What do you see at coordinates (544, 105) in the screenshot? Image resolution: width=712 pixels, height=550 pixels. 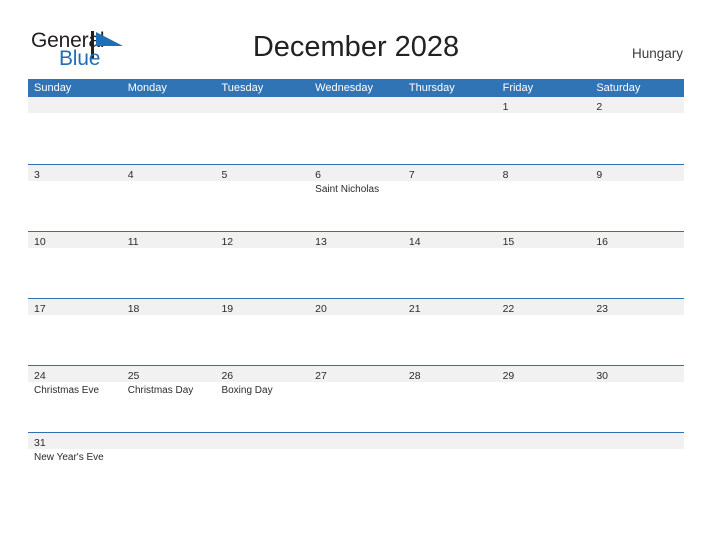 I see `day-cell: 1` at bounding box center [544, 105].